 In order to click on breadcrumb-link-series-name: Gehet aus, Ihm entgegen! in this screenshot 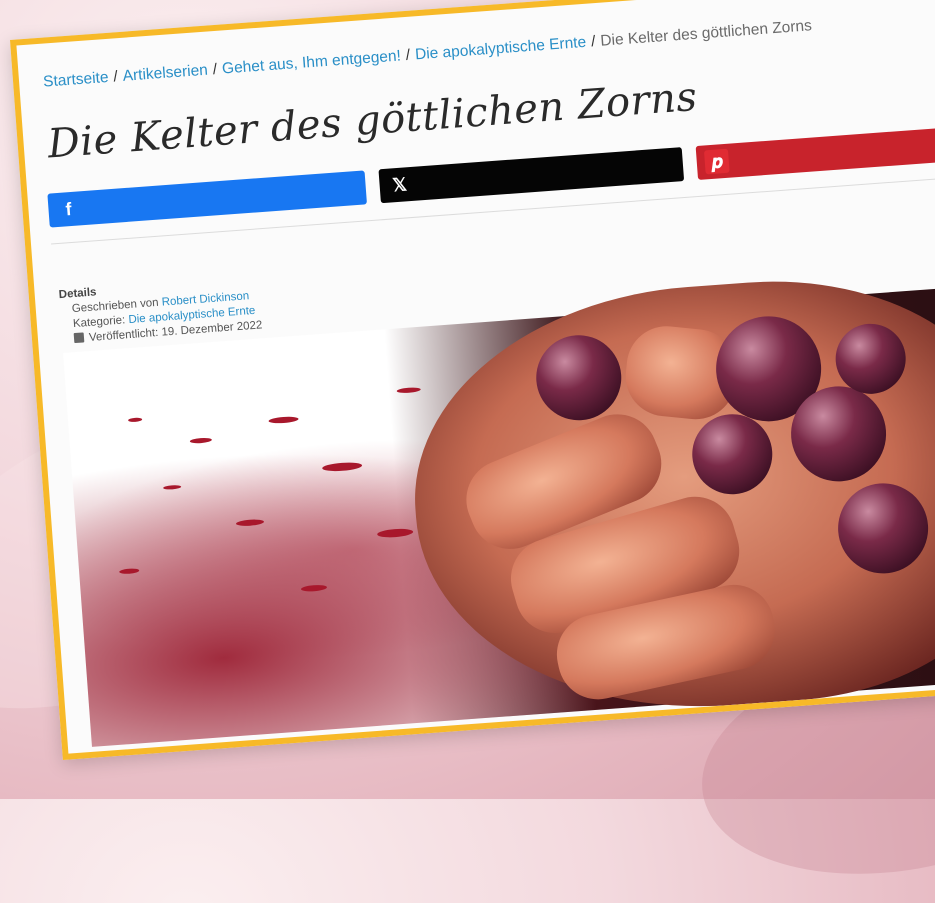, I will do `click(311, 62)`.